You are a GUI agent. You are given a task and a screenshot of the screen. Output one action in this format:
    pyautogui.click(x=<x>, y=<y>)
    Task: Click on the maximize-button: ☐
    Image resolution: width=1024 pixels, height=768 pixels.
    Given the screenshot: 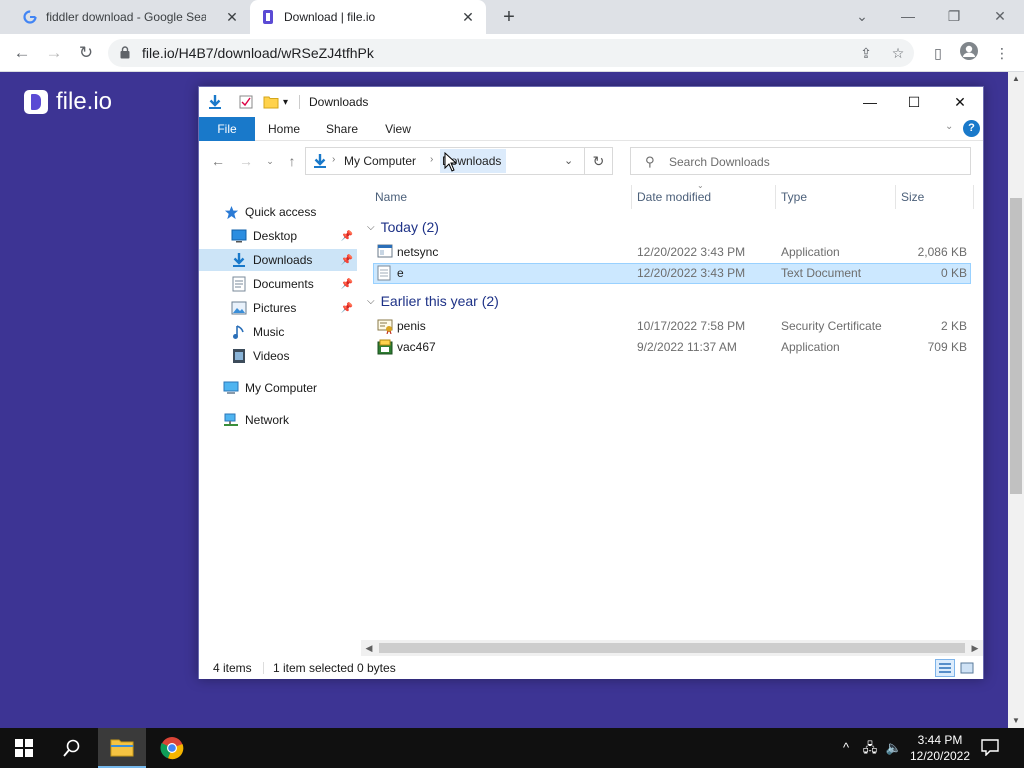 What is the action you would take?
    pyautogui.click(x=914, y=102)
    